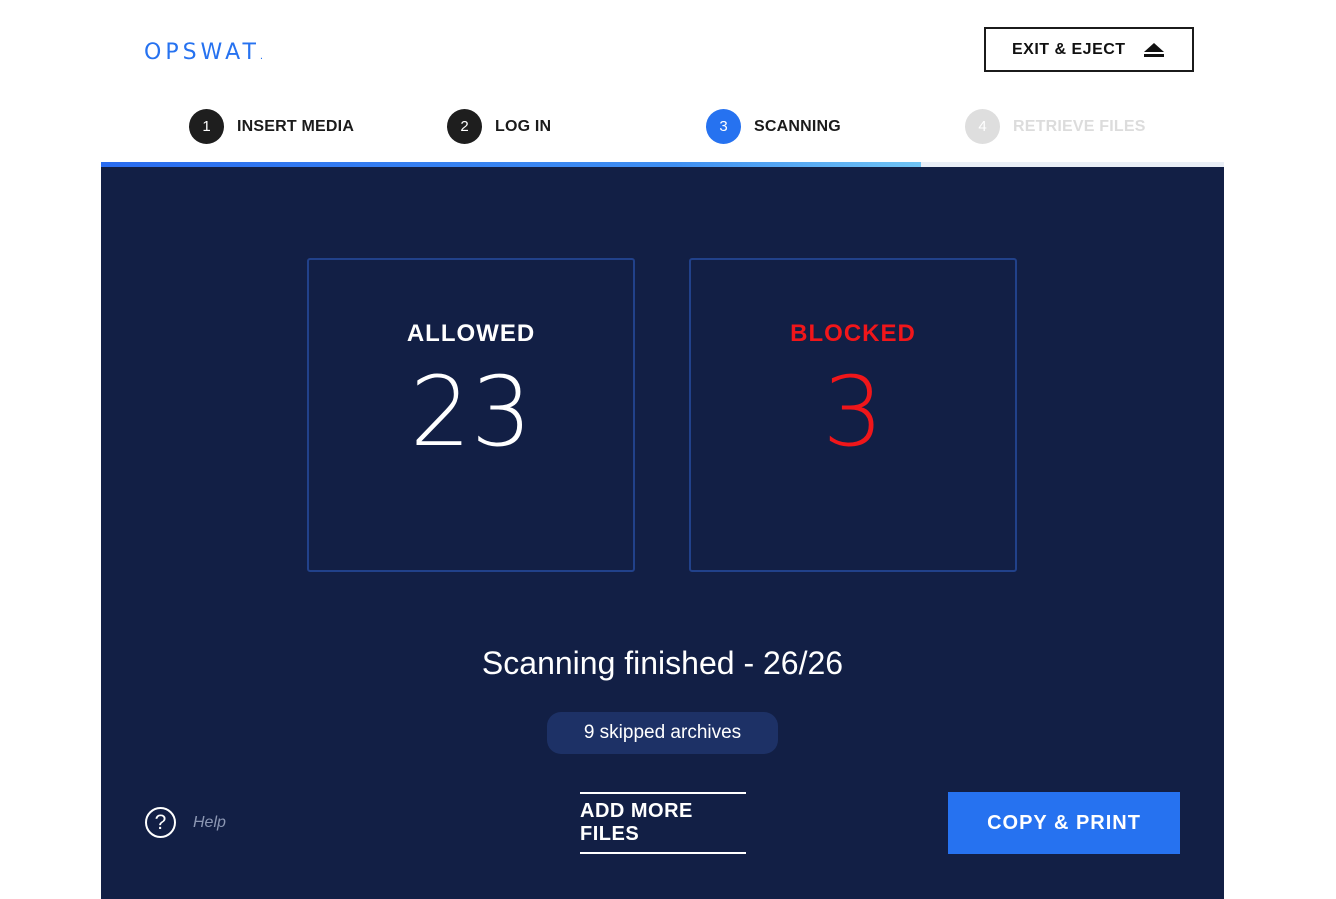  Describe the element at coordinates (185, 822) in the screenshot. I see `help-link: ? Help` at that location.